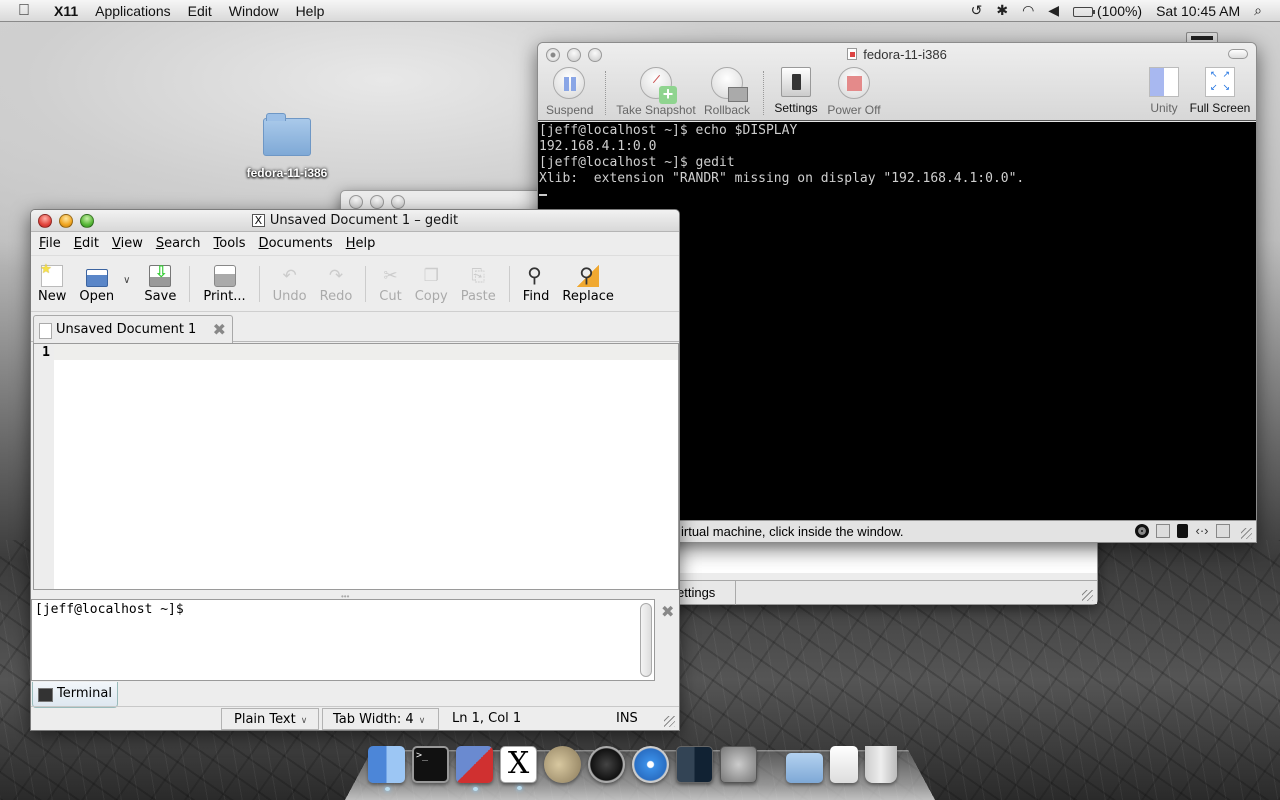 This screenshot has width=1280, height=800. What do you see at coordinates (536, 283) in the screenshot?
I see `find-button: Find` at bounding box center [536, 283].